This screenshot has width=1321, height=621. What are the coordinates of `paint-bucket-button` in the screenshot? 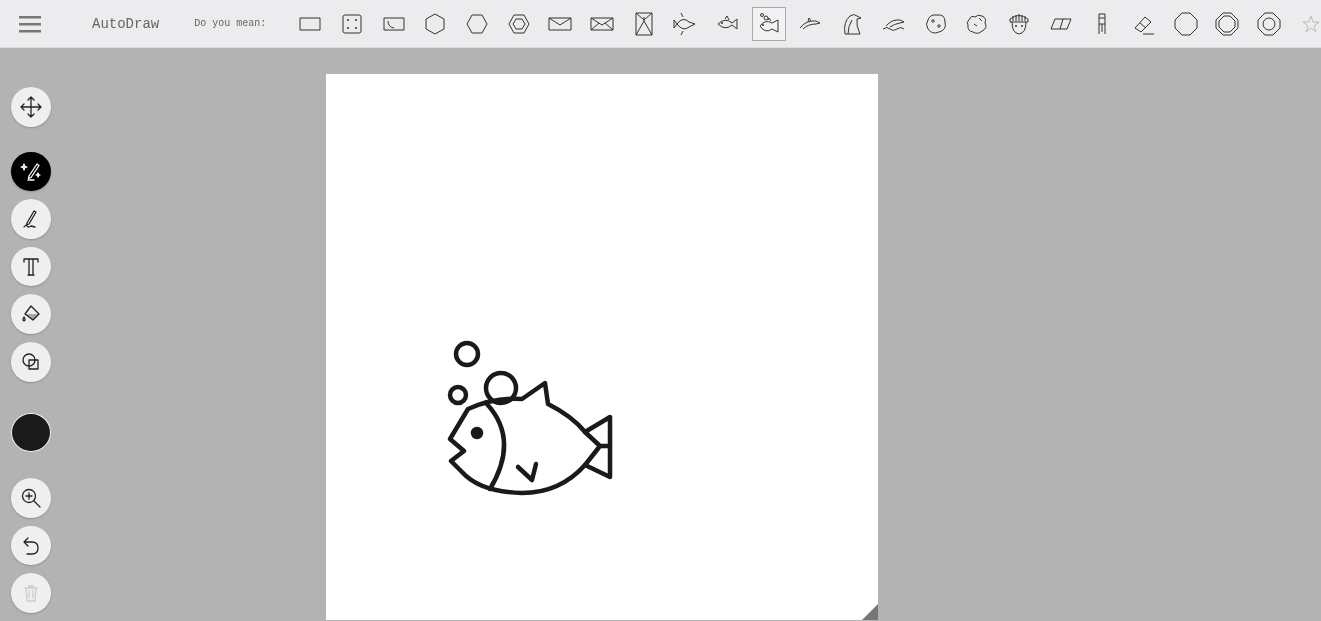 It's located at (30, 314).